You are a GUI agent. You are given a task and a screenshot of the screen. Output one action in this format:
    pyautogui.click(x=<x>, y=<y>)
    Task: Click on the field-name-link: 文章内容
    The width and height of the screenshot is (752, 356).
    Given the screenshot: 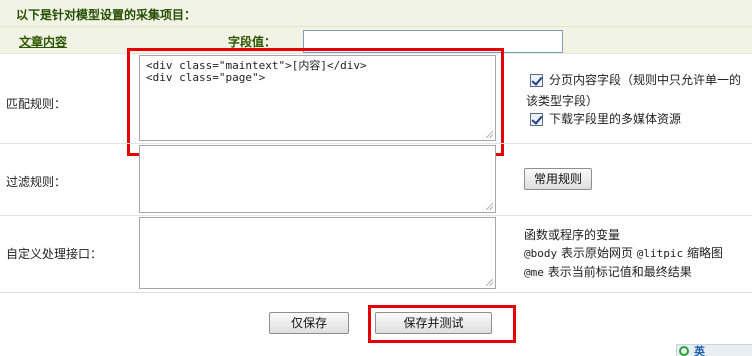 What is the action you would take?
    pyautogui.click(x=43, y=41)
    